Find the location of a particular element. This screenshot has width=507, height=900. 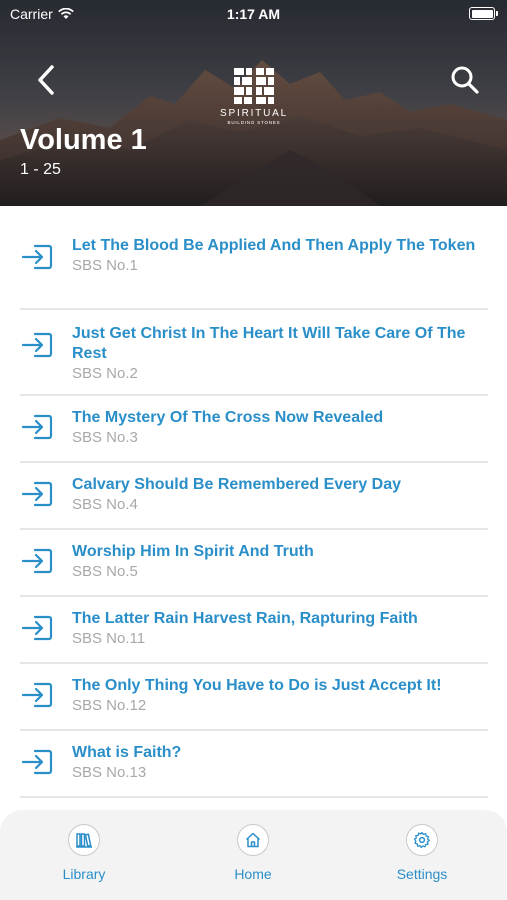

item-title: Calvary Should Be Remembered Every Day is located at coordinates (237, 484).